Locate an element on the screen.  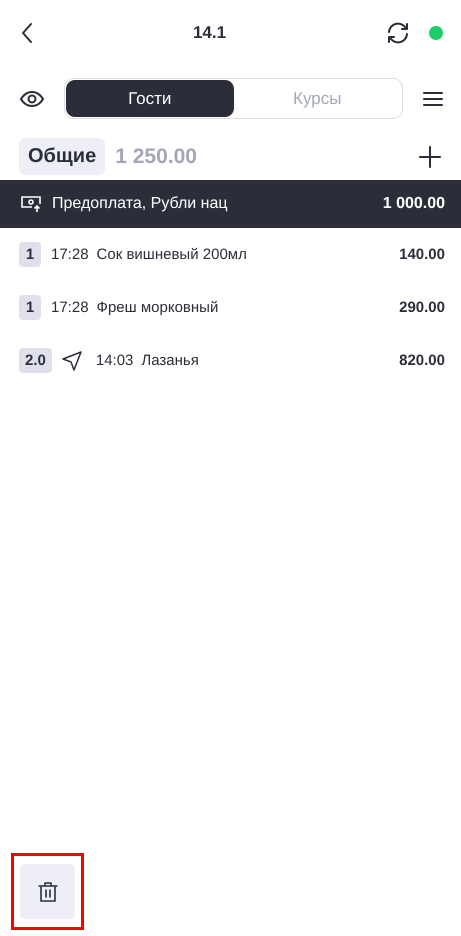
item-name: Лазанья is located at coordinates (170, 360).